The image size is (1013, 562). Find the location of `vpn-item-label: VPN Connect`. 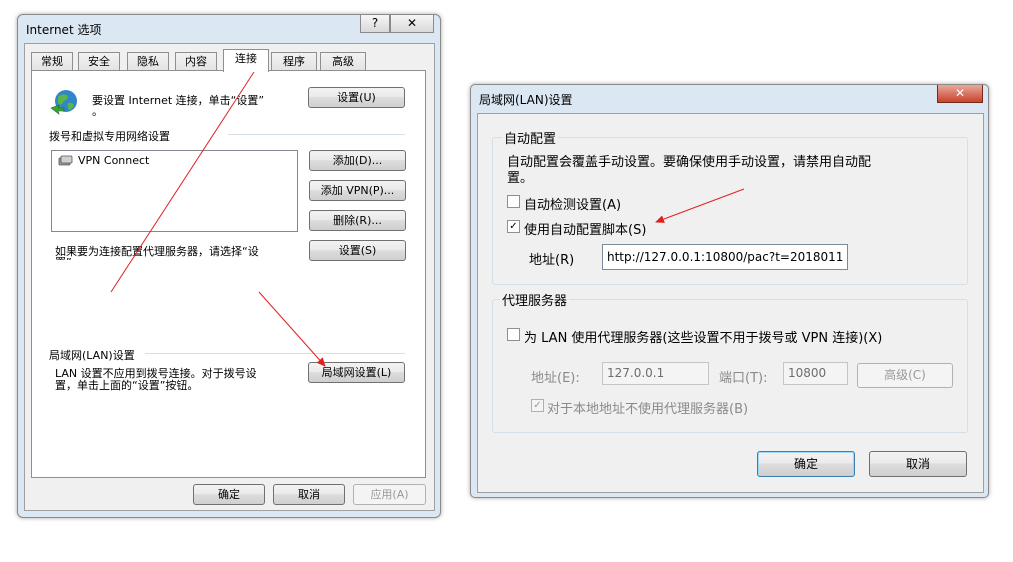

vpn-item-label: VPN Connect is located at coordinates (114, 160).